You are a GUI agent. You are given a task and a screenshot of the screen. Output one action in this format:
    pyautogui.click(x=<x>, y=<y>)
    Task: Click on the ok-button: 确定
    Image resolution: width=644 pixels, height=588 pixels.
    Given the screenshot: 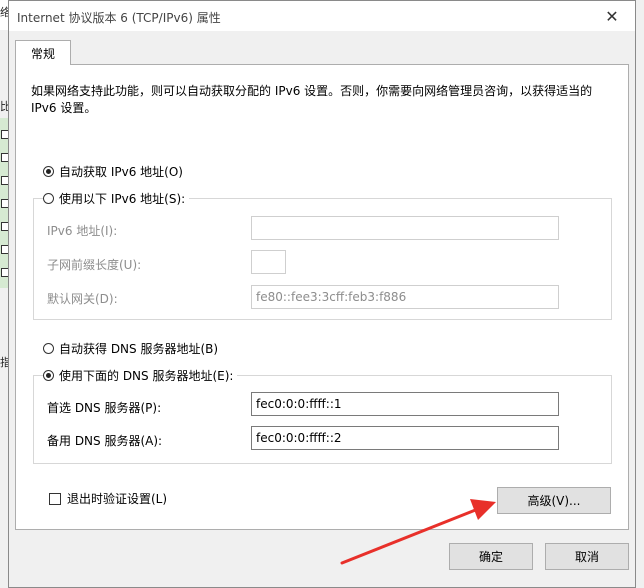 What is the action you would take?
    pyautogui.click(x=491, y=556)
    